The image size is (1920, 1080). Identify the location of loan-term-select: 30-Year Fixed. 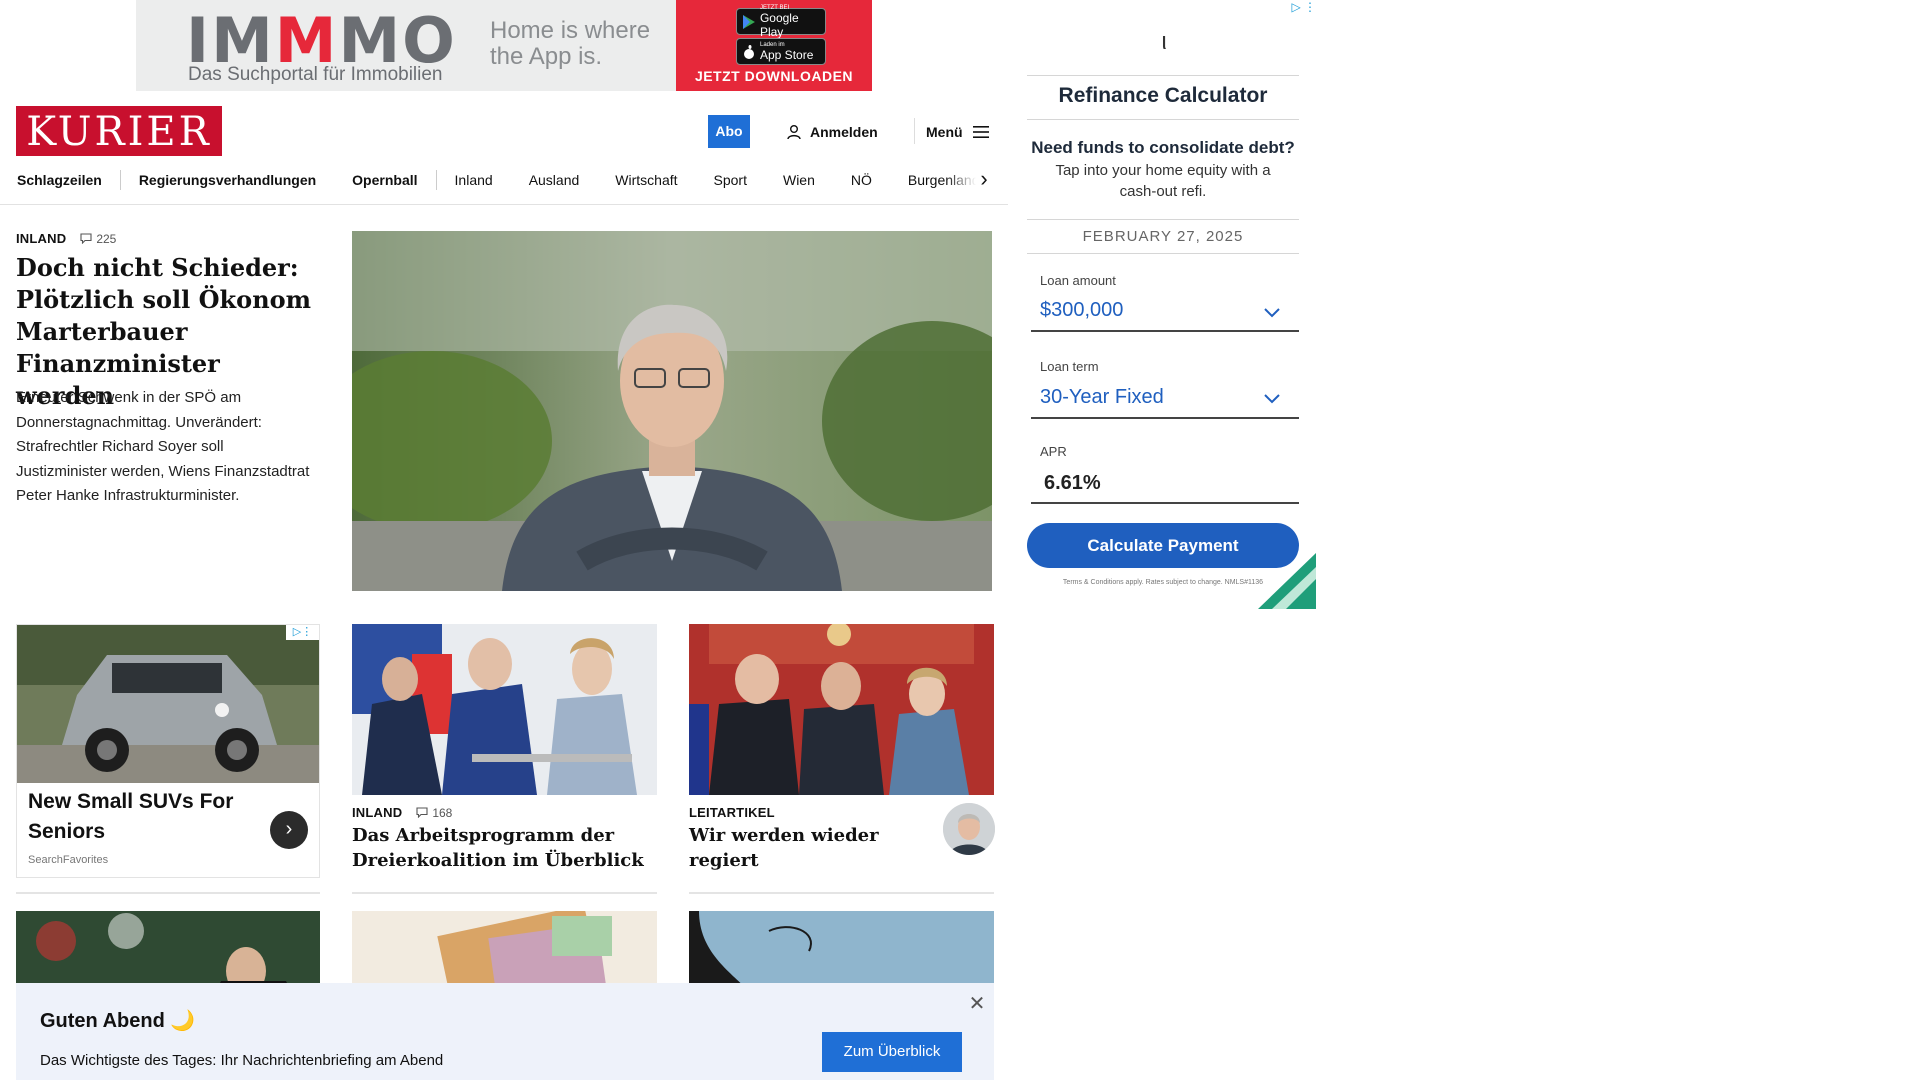
(1102, 397).